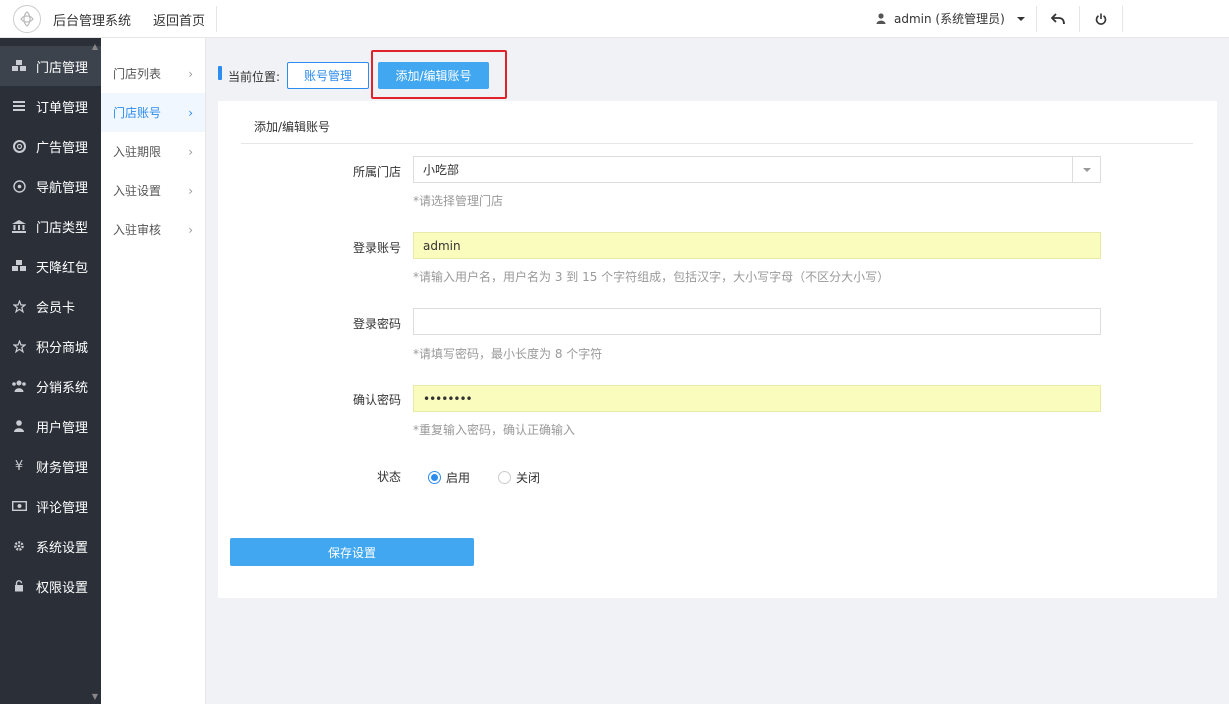 Image resolution: width=1229 pixels, height=704 pixels. I want to click on submenu-item-store-list: 门店列表 ›, so click(153, 73).